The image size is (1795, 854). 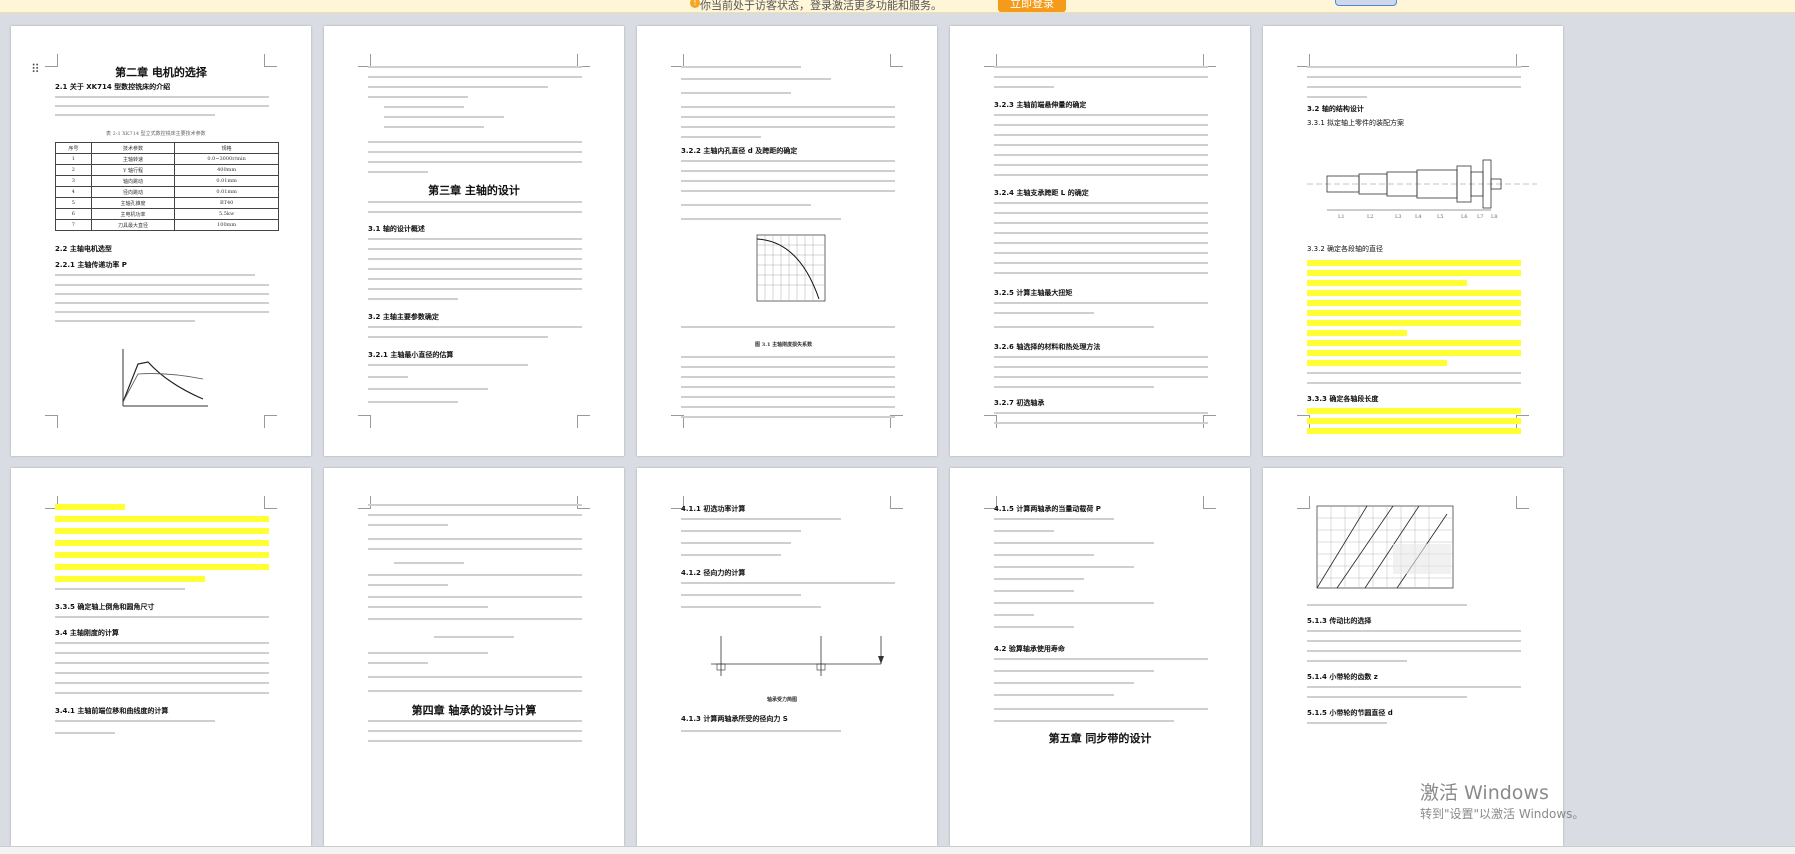 I want to click on shaft-assembly-figure, so click(x=1422, y=185).